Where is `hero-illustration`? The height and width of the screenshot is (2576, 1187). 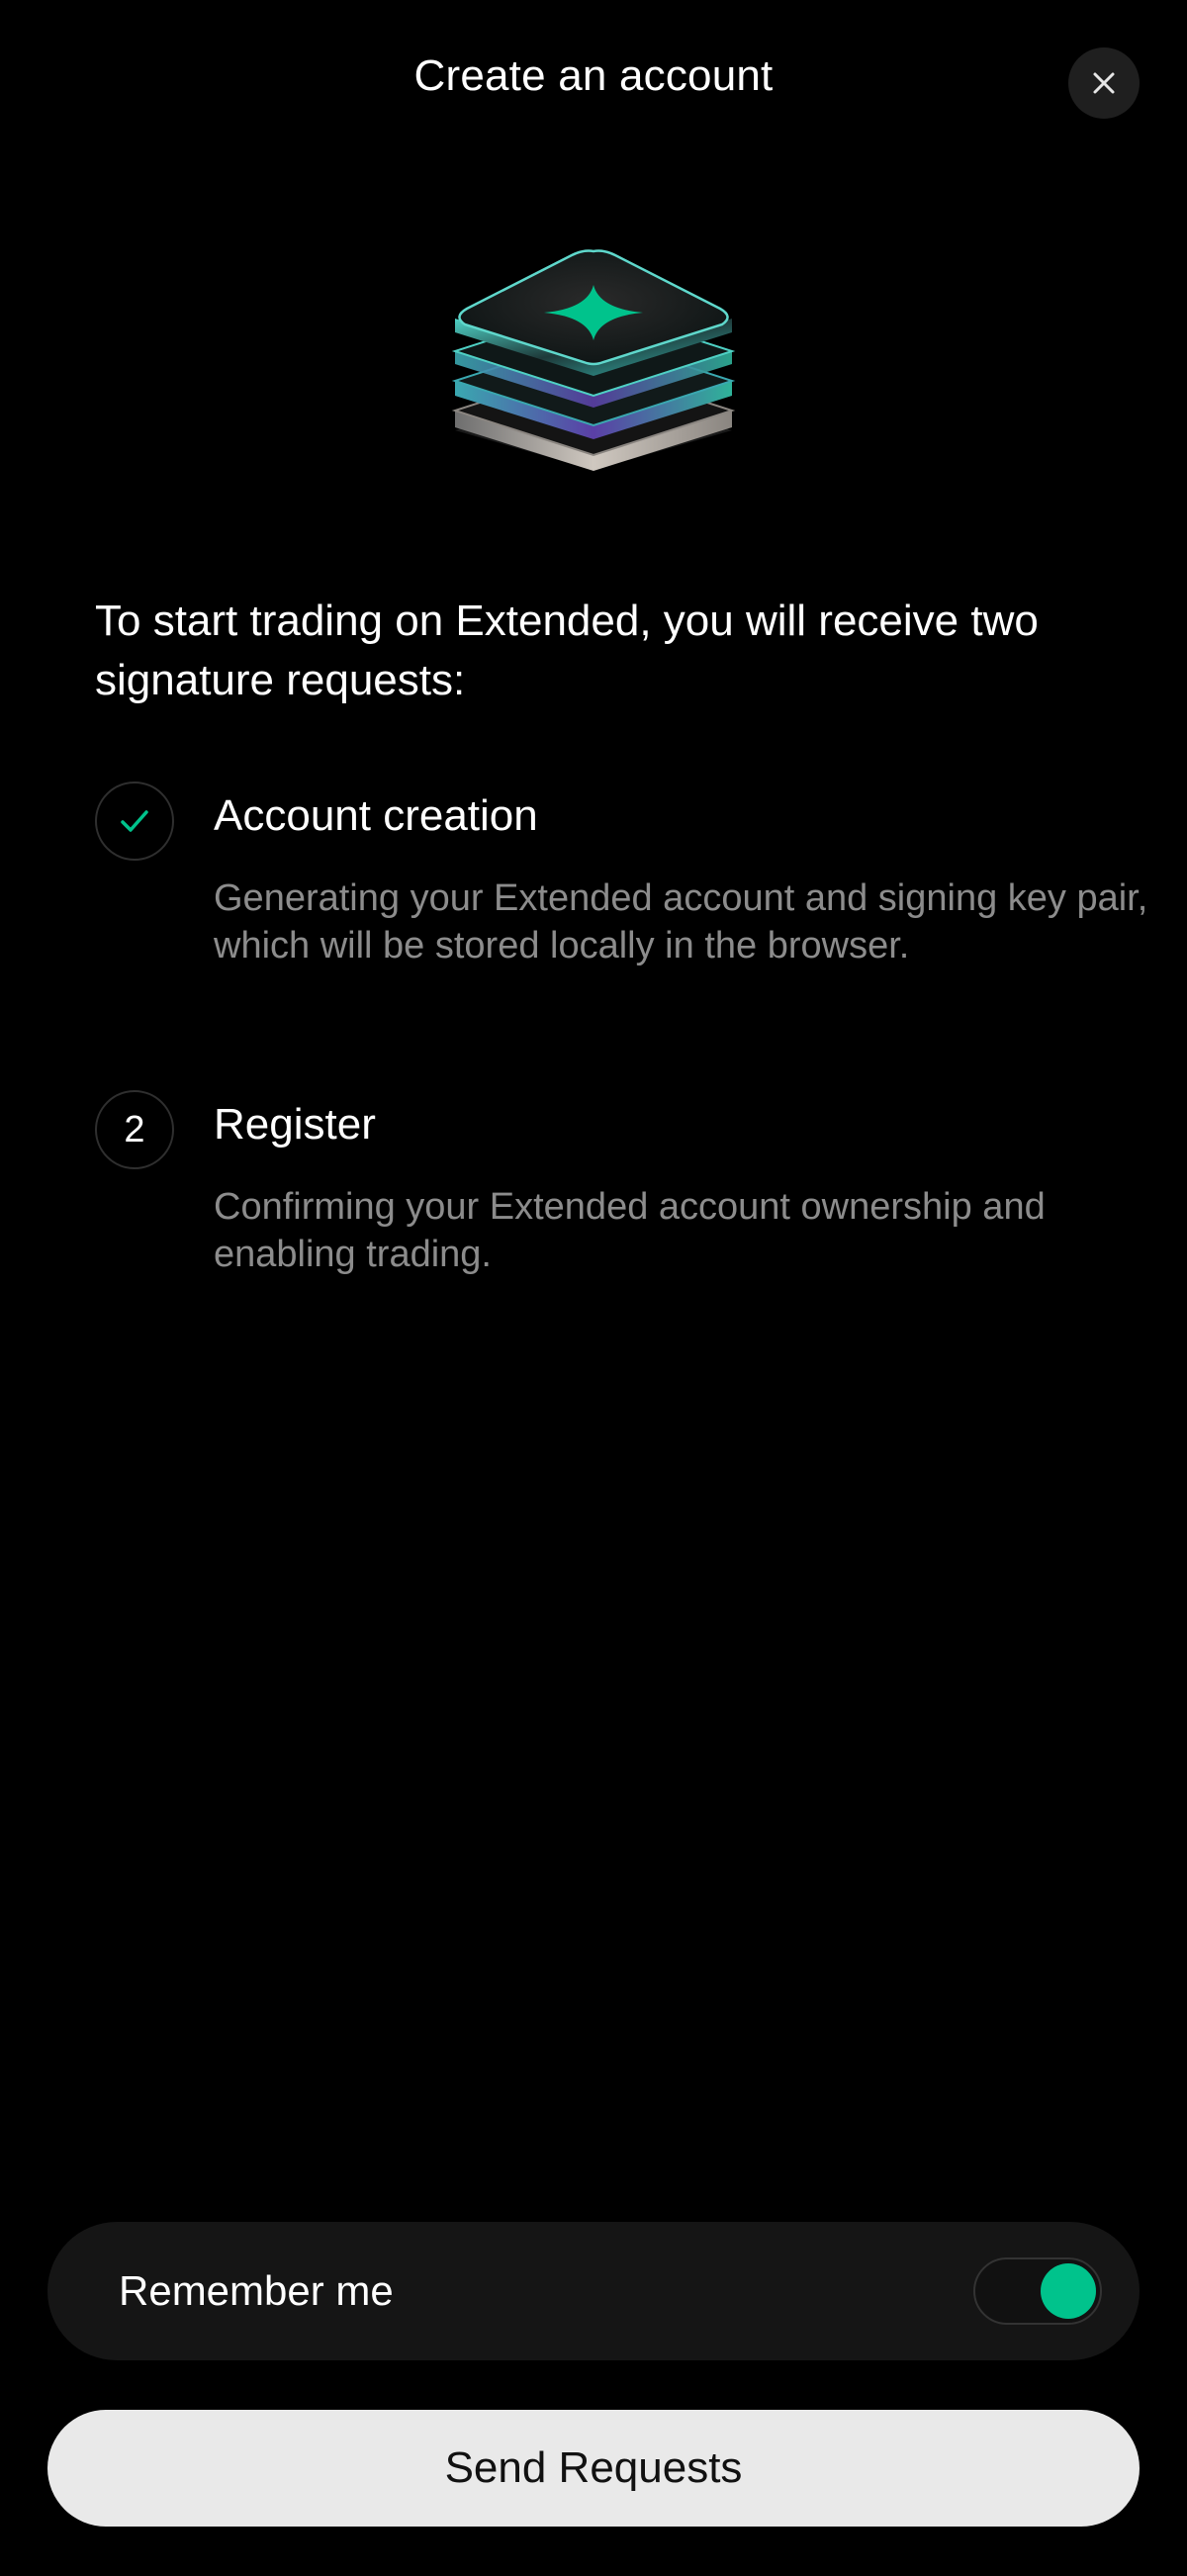 hero-illustration is located at coordinates (593, 356).